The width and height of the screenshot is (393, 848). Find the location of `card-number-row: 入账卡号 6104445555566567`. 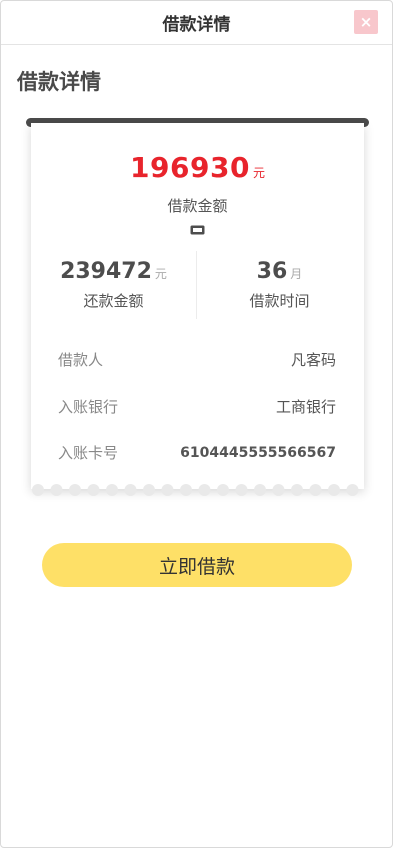

card-number-row: 入账卡号 6104445555566567 is located at coordinates (197, 452).